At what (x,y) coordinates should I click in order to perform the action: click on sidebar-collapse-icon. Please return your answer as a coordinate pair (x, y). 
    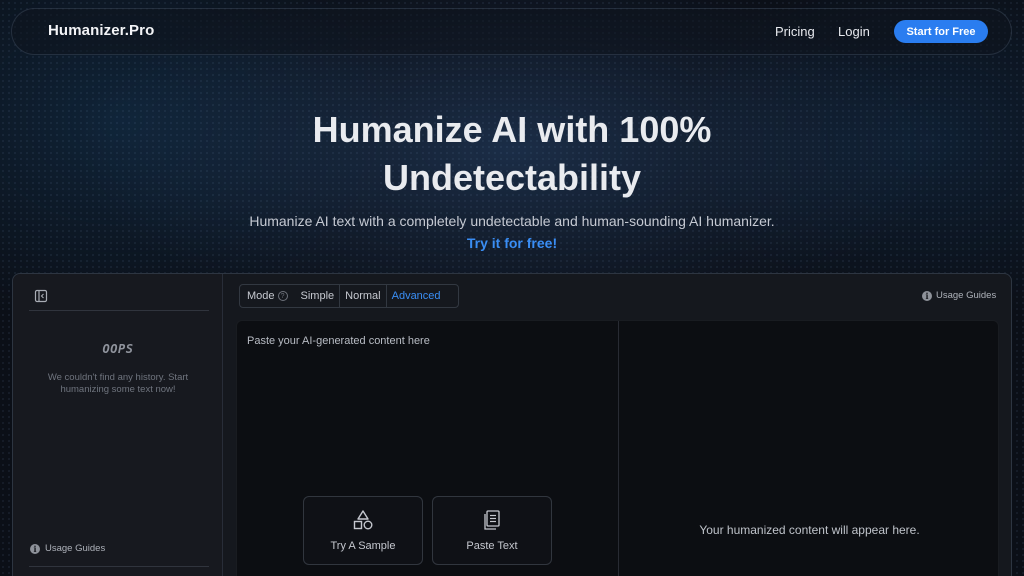
    Looking at the image, I should click on (41, 296).